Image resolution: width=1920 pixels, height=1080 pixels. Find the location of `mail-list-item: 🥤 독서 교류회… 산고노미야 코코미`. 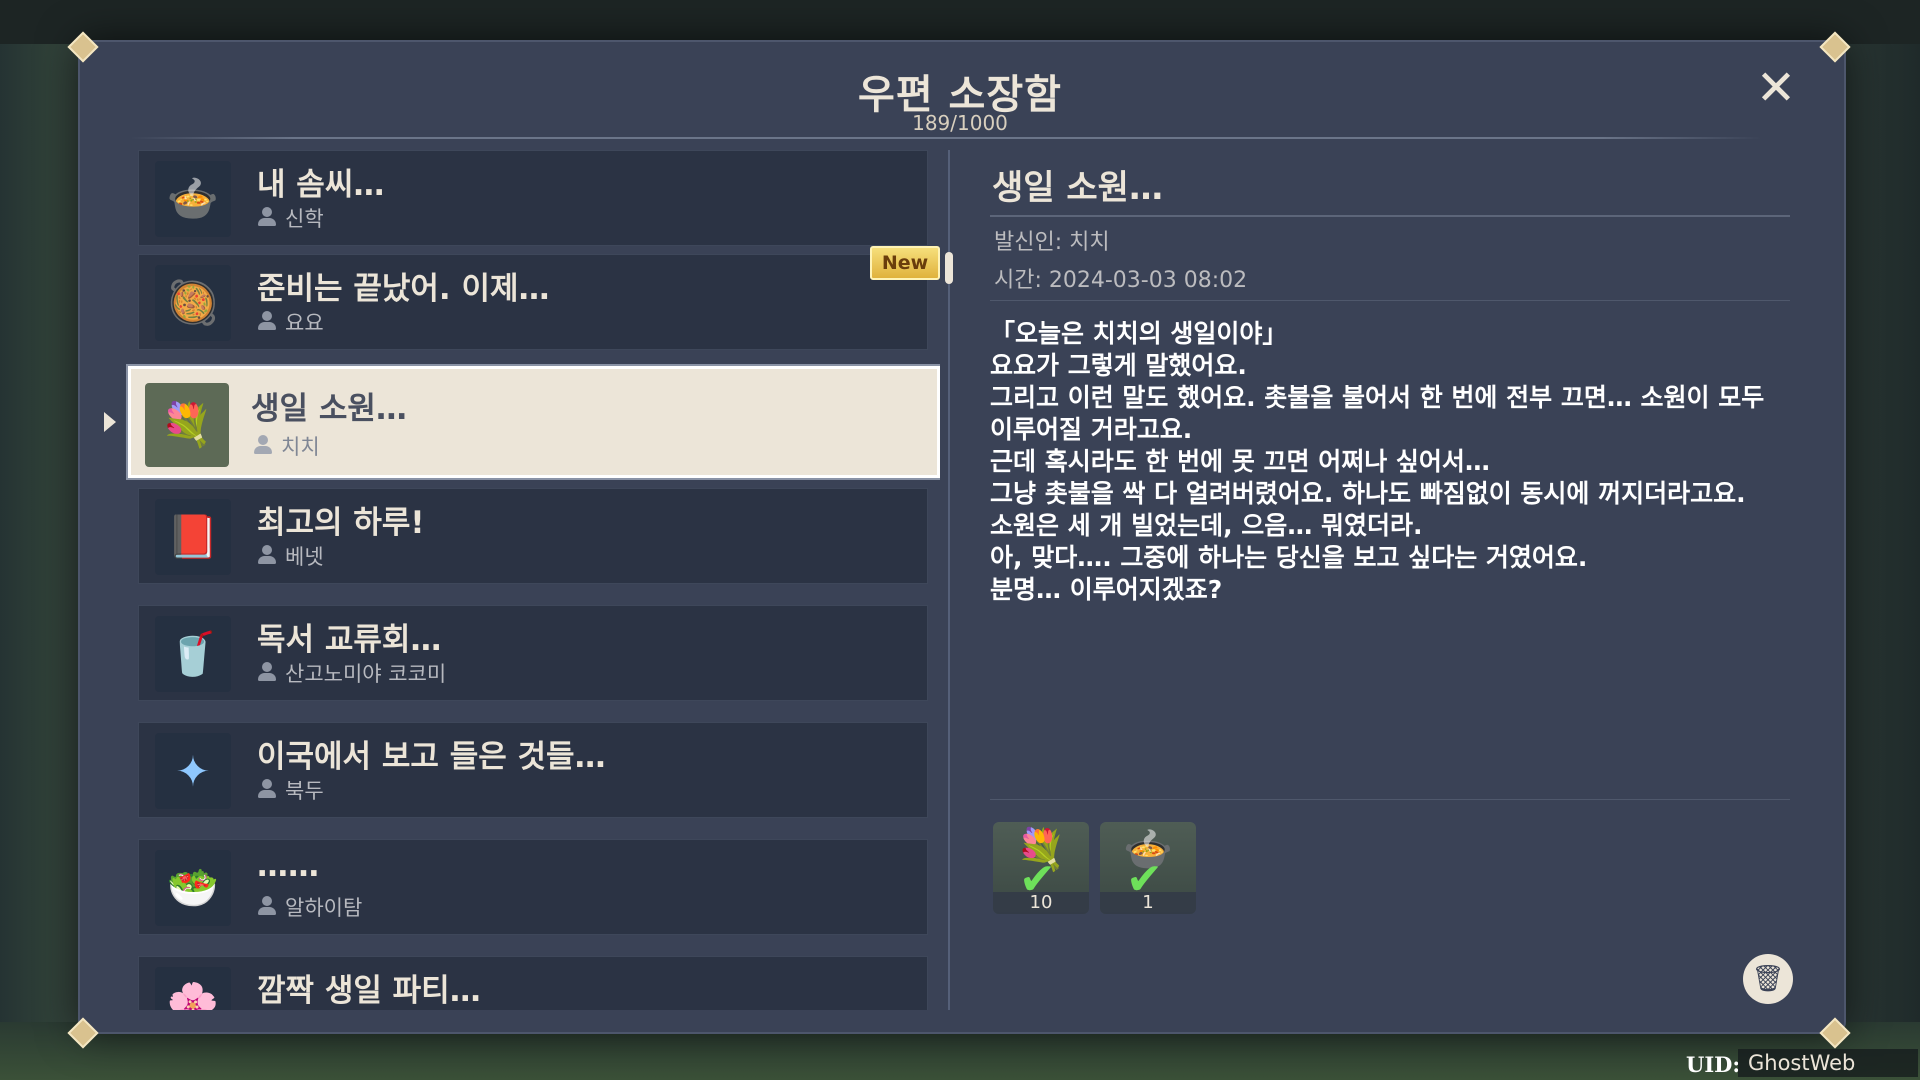

mail-list-item: 🥤 독서 교류회… 산고노미야 코코미 is located at coordinates (533, 653).